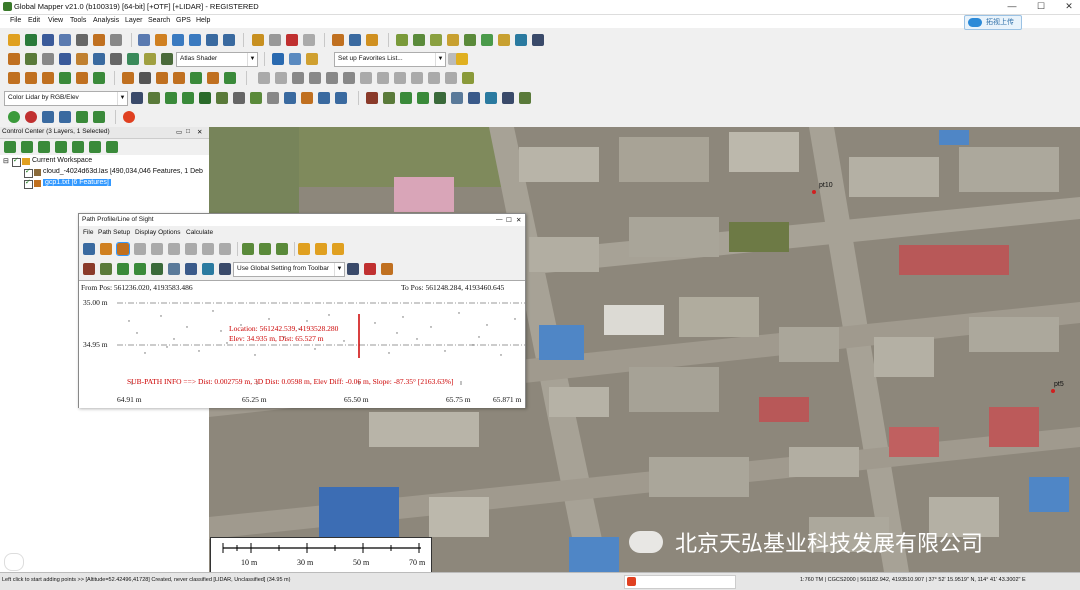 This screenshot has width=1080, height=590. I want to click on dialog-menu-file: File, so click(88, 232).